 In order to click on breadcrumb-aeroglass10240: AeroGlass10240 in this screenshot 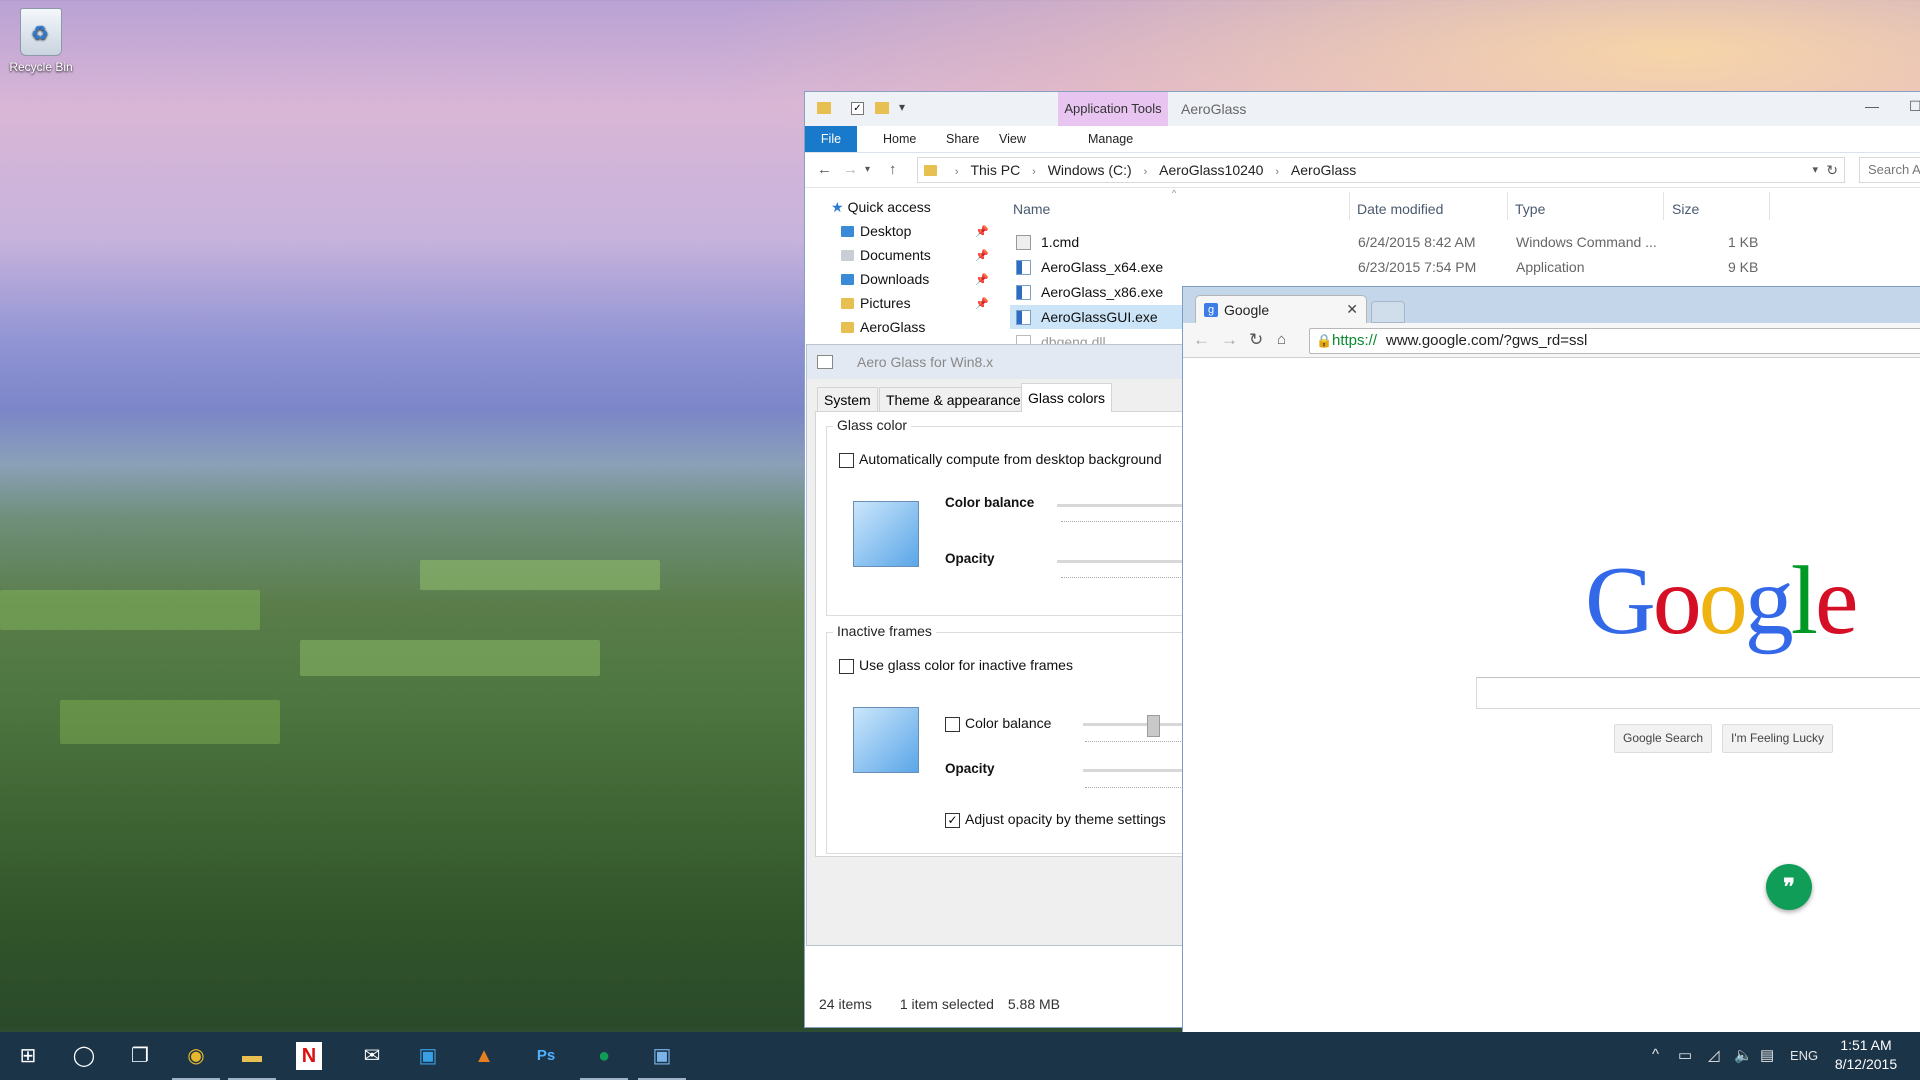, I will do `click(1211, 170)`.